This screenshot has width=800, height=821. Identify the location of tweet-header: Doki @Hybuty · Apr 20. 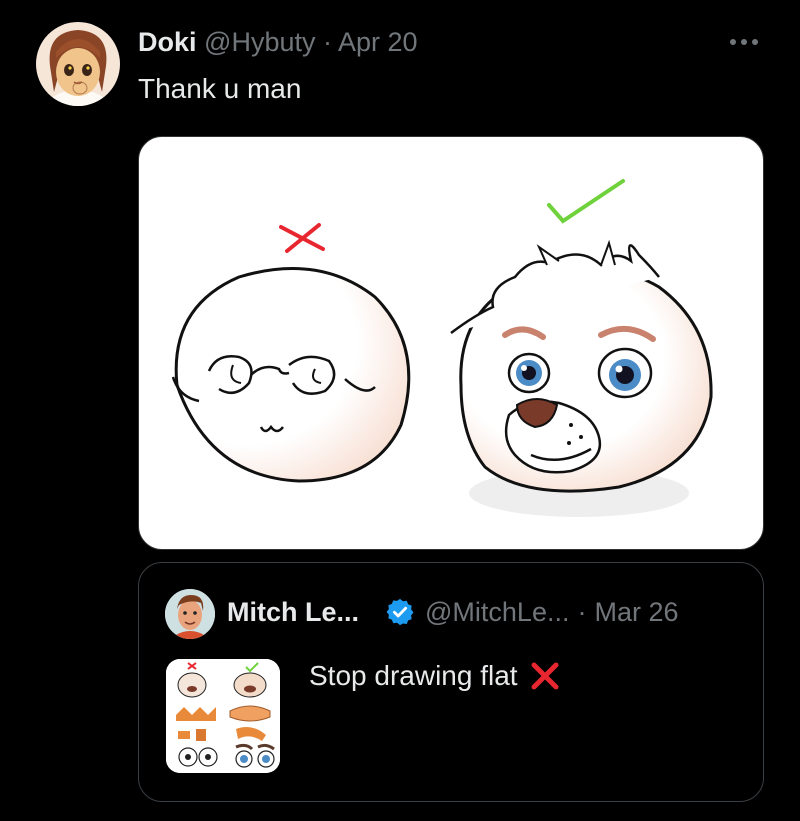
(278, 42).